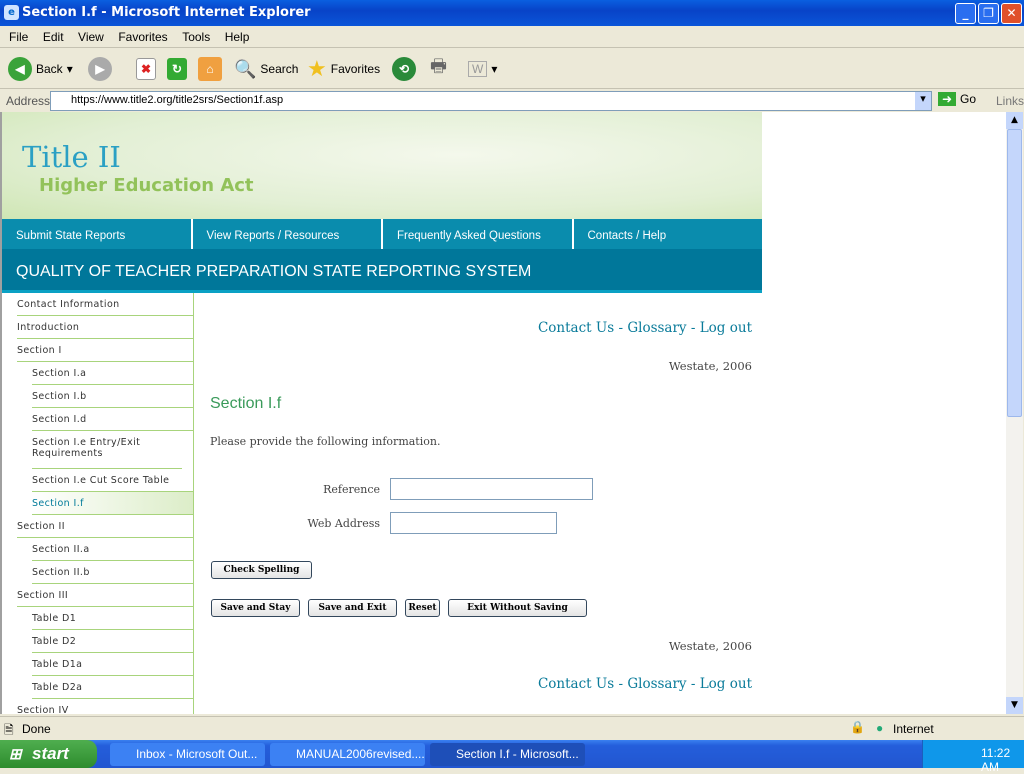  What do you see at coordinates (404, 69) in the screenshot?
I see `history-button: ⟲` at bounding box center [404, 69].